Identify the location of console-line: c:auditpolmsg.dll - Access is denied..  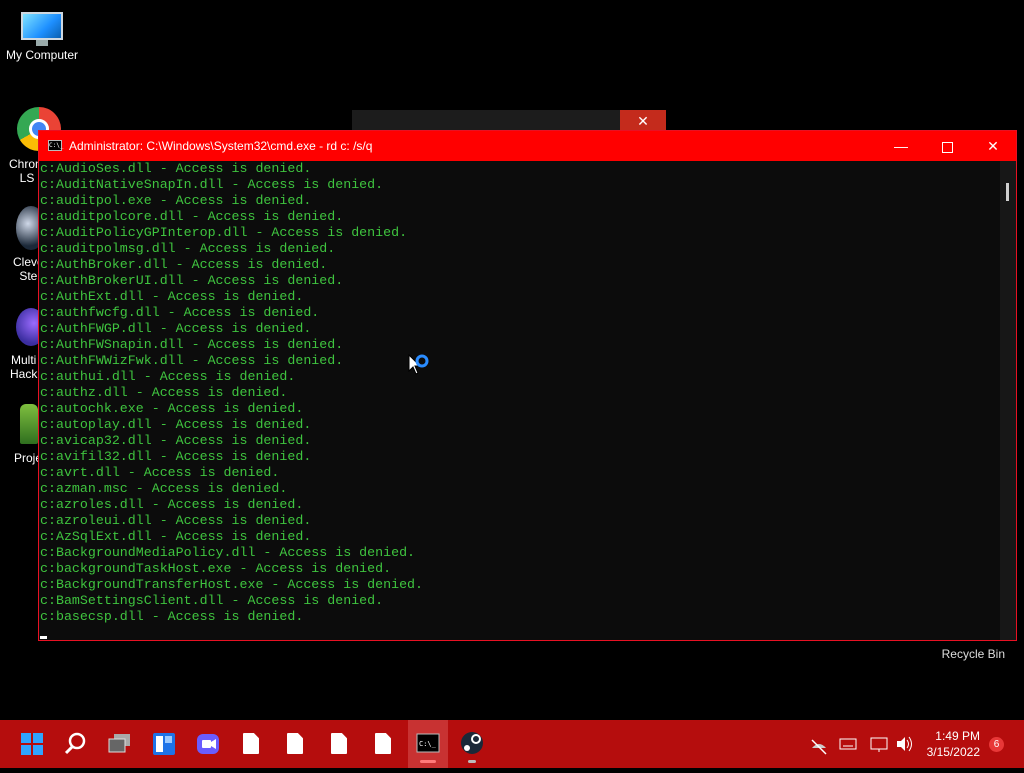
(188, 248).